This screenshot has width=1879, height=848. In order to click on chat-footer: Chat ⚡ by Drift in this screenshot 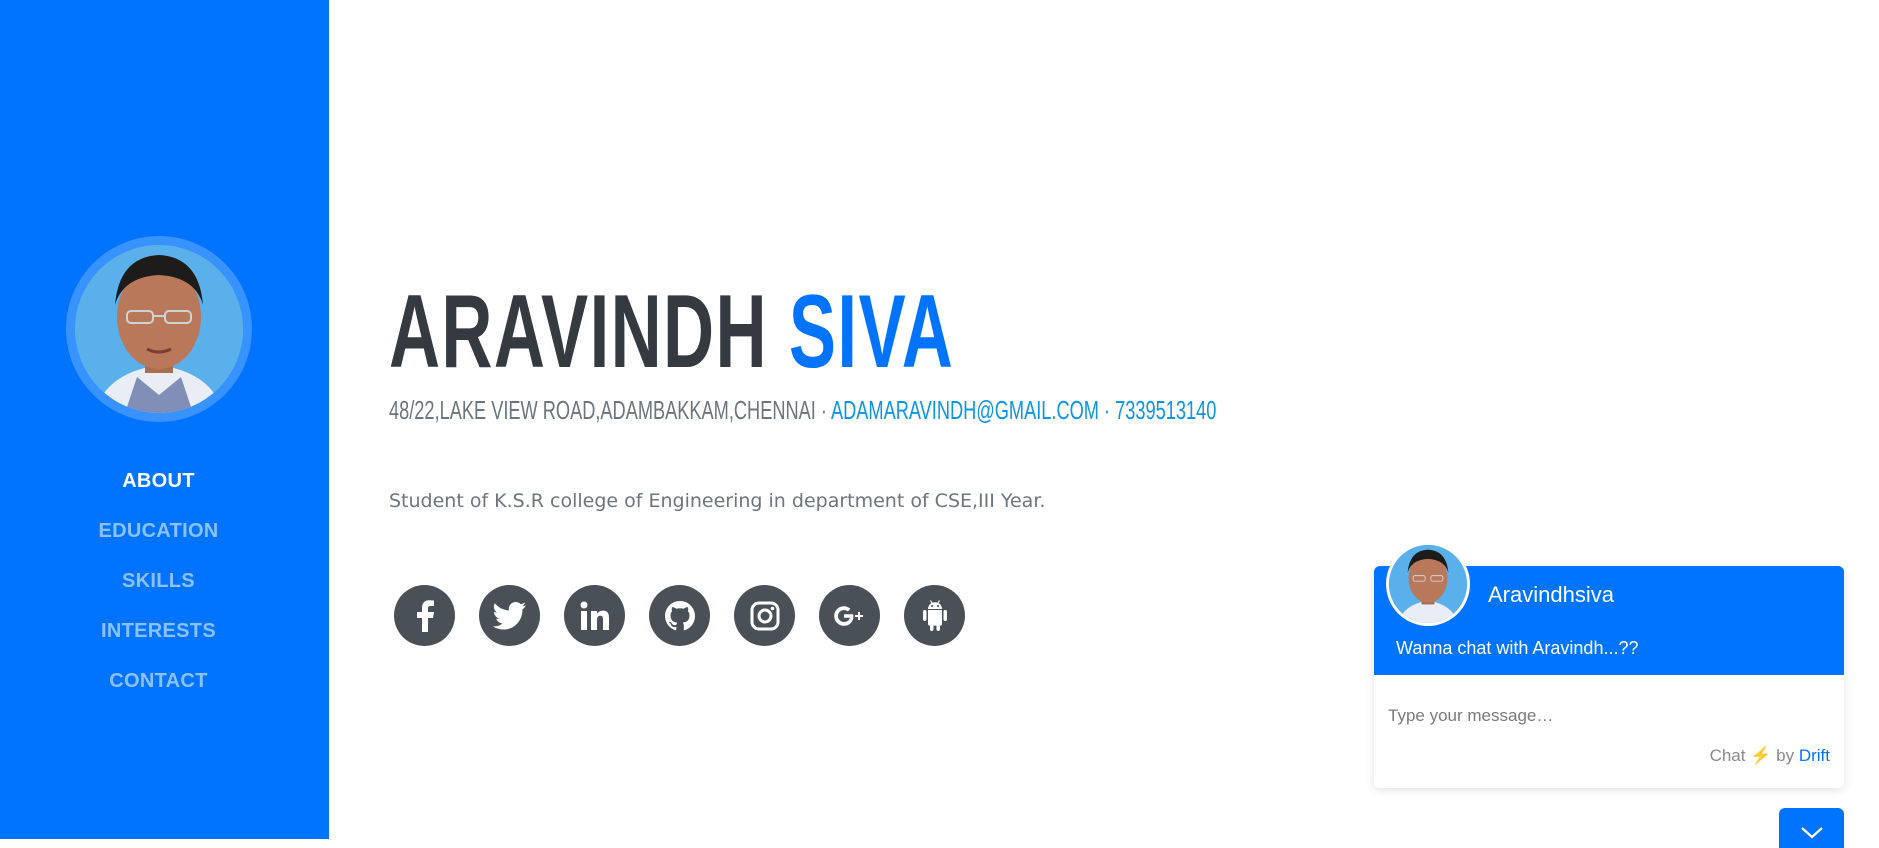, I will do `click(1770, 756)`.